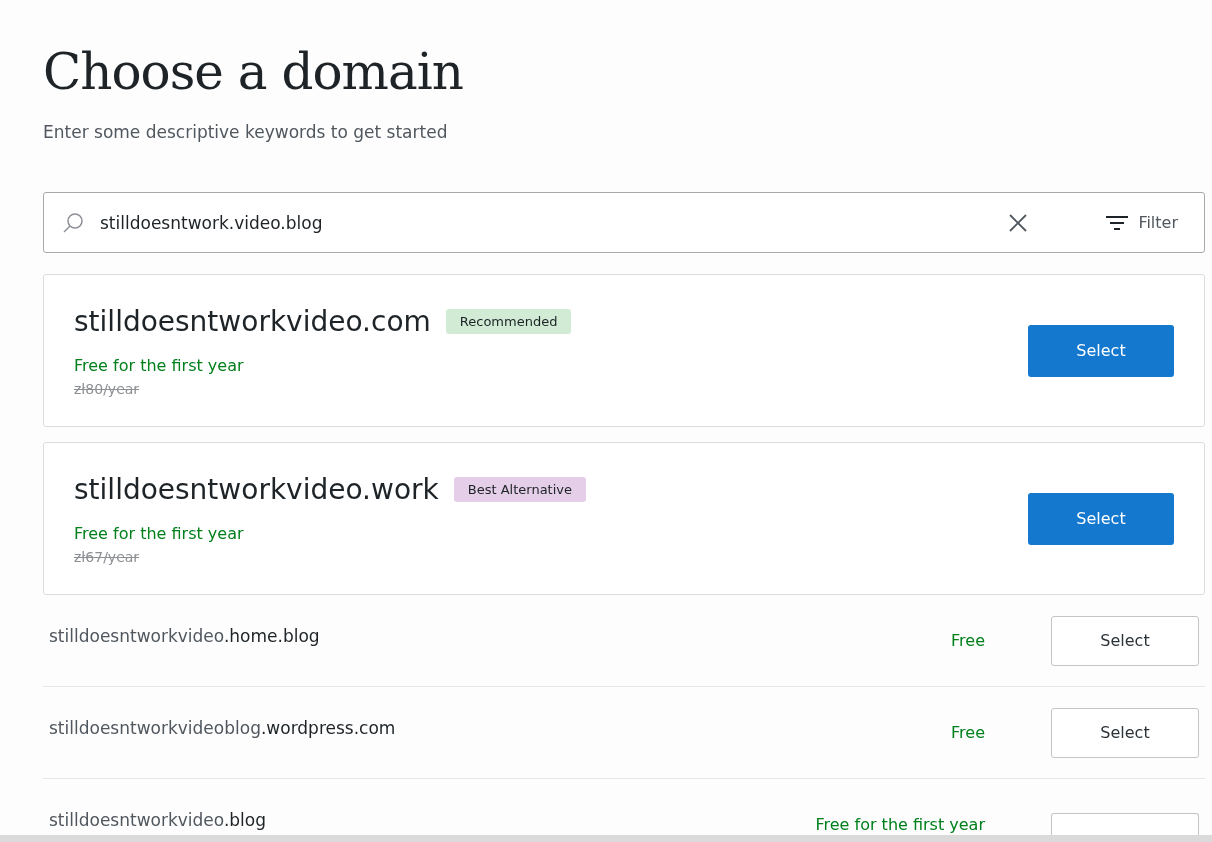 The height and width of the screenshot is (842, 1212). I want to click on page-title: Choose a domain, so click(253, 72).